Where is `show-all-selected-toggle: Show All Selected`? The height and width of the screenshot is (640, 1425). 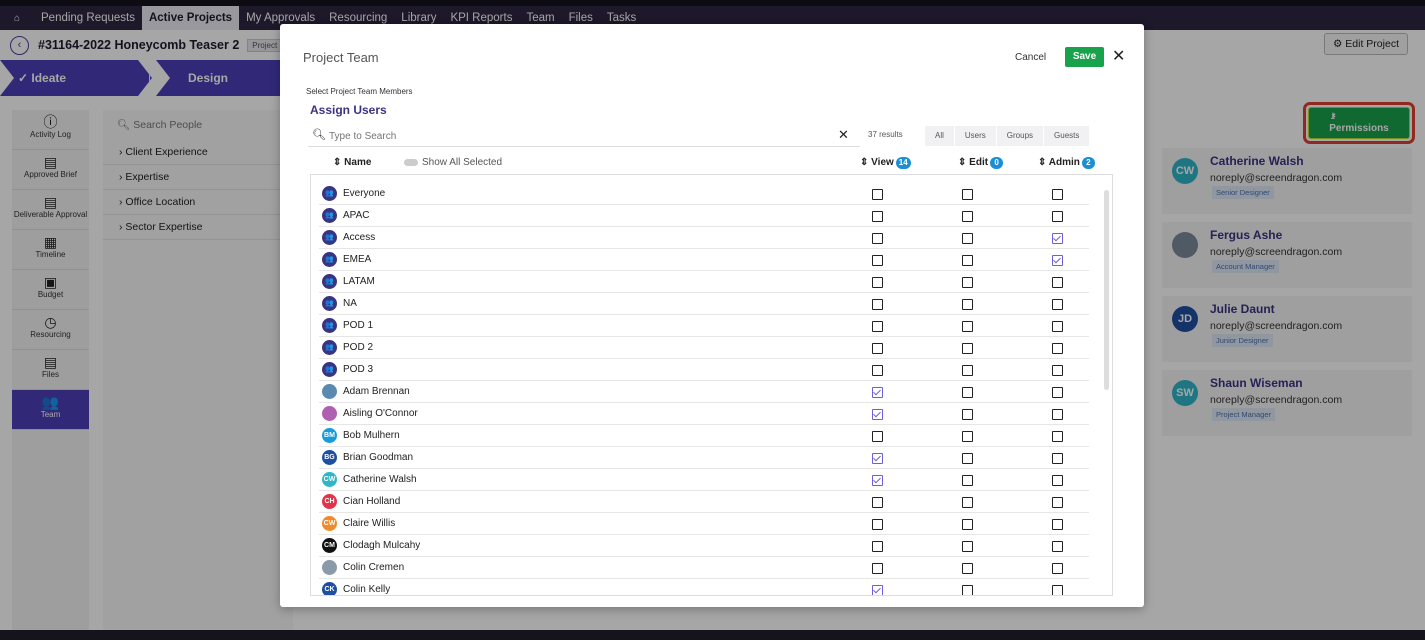 show-all-selected-toggle: Show All Selected is located at coordinates (453, 162).